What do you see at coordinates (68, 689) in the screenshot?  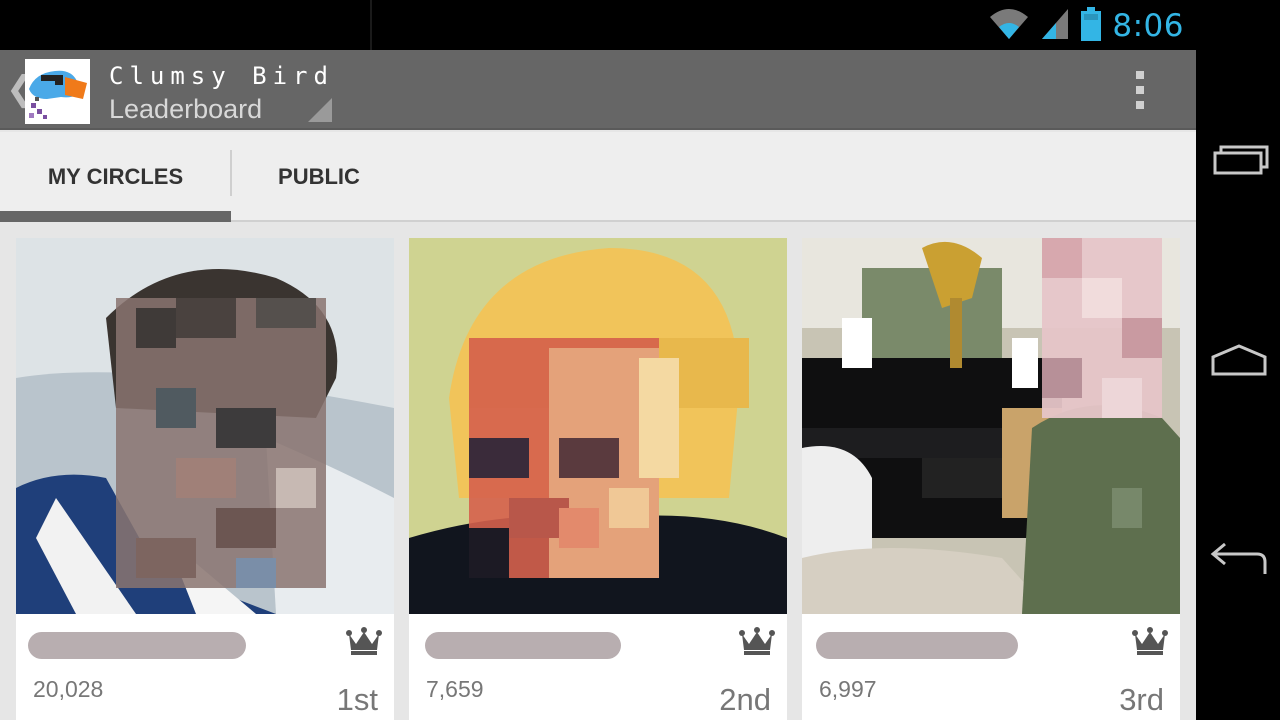 I see `player-score: 20,028` at bounding box center [68, 689].